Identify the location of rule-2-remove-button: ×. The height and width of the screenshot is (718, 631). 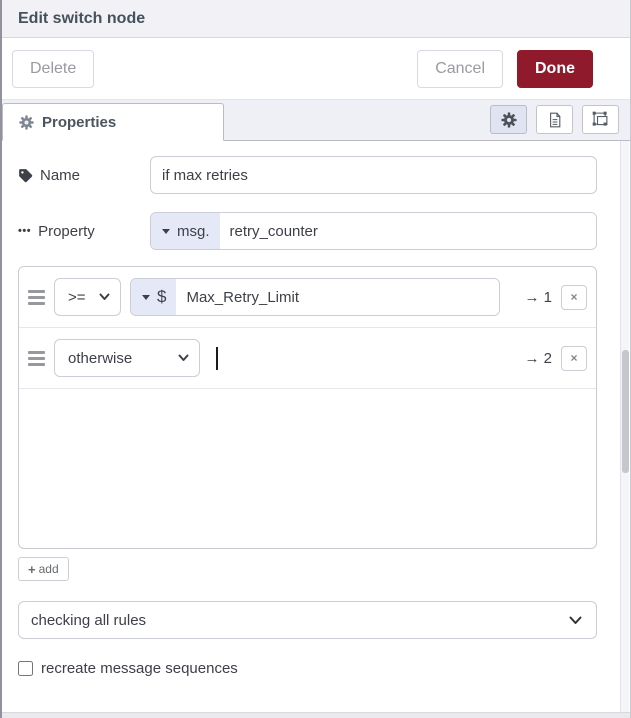
(574, 358).